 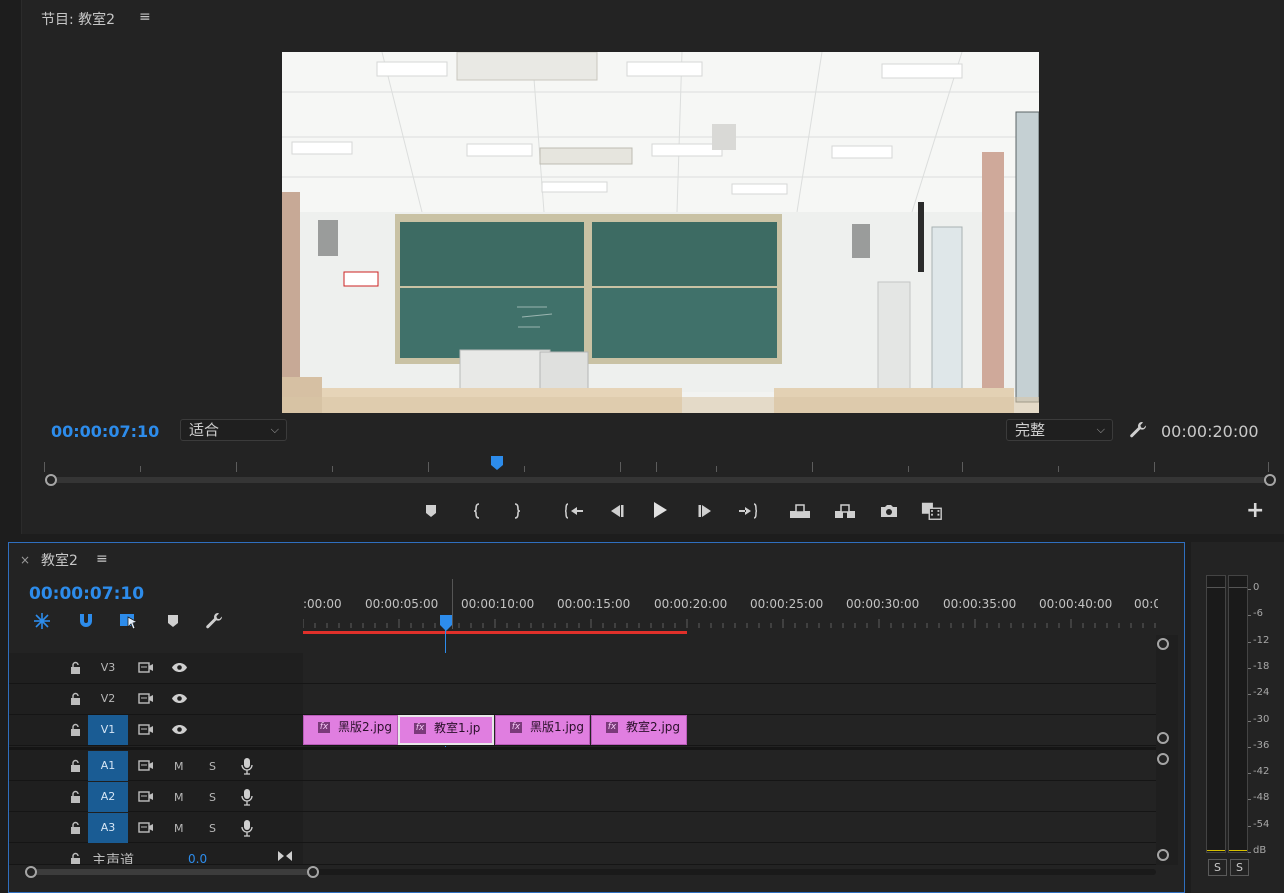 What do you see at coordinates (173, 872) in the screenshot?
I see `horizontal-scrollbar-thumb` at bounding box center [173, 872].